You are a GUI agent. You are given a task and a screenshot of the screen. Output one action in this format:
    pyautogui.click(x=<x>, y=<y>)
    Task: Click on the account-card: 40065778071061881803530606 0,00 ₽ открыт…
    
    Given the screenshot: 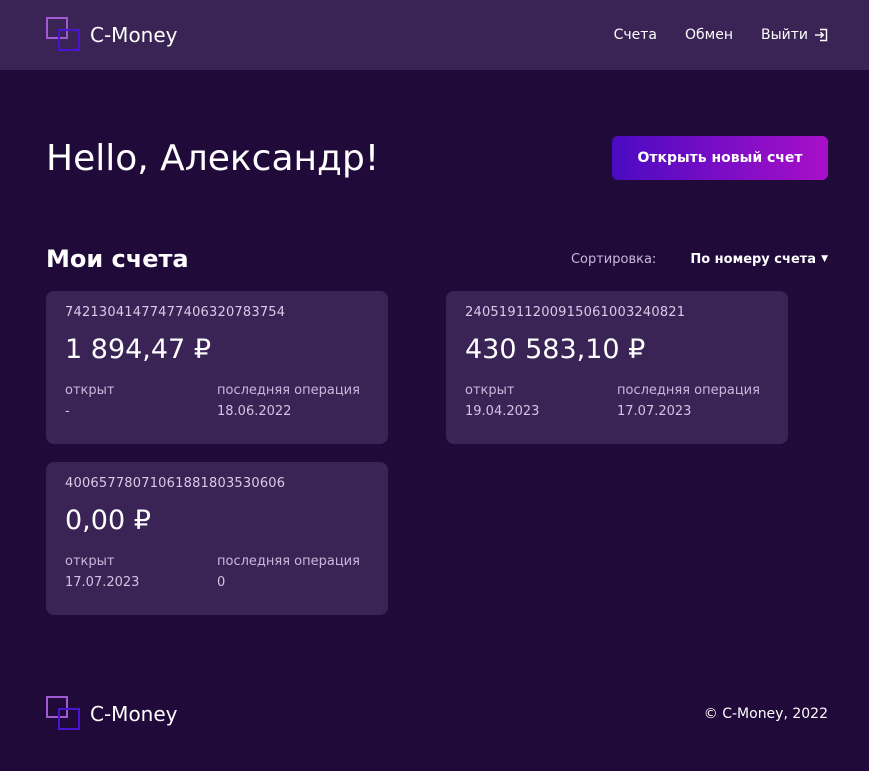 What is the action you would take?
    pyautogui.click(x=217, y=538)
    